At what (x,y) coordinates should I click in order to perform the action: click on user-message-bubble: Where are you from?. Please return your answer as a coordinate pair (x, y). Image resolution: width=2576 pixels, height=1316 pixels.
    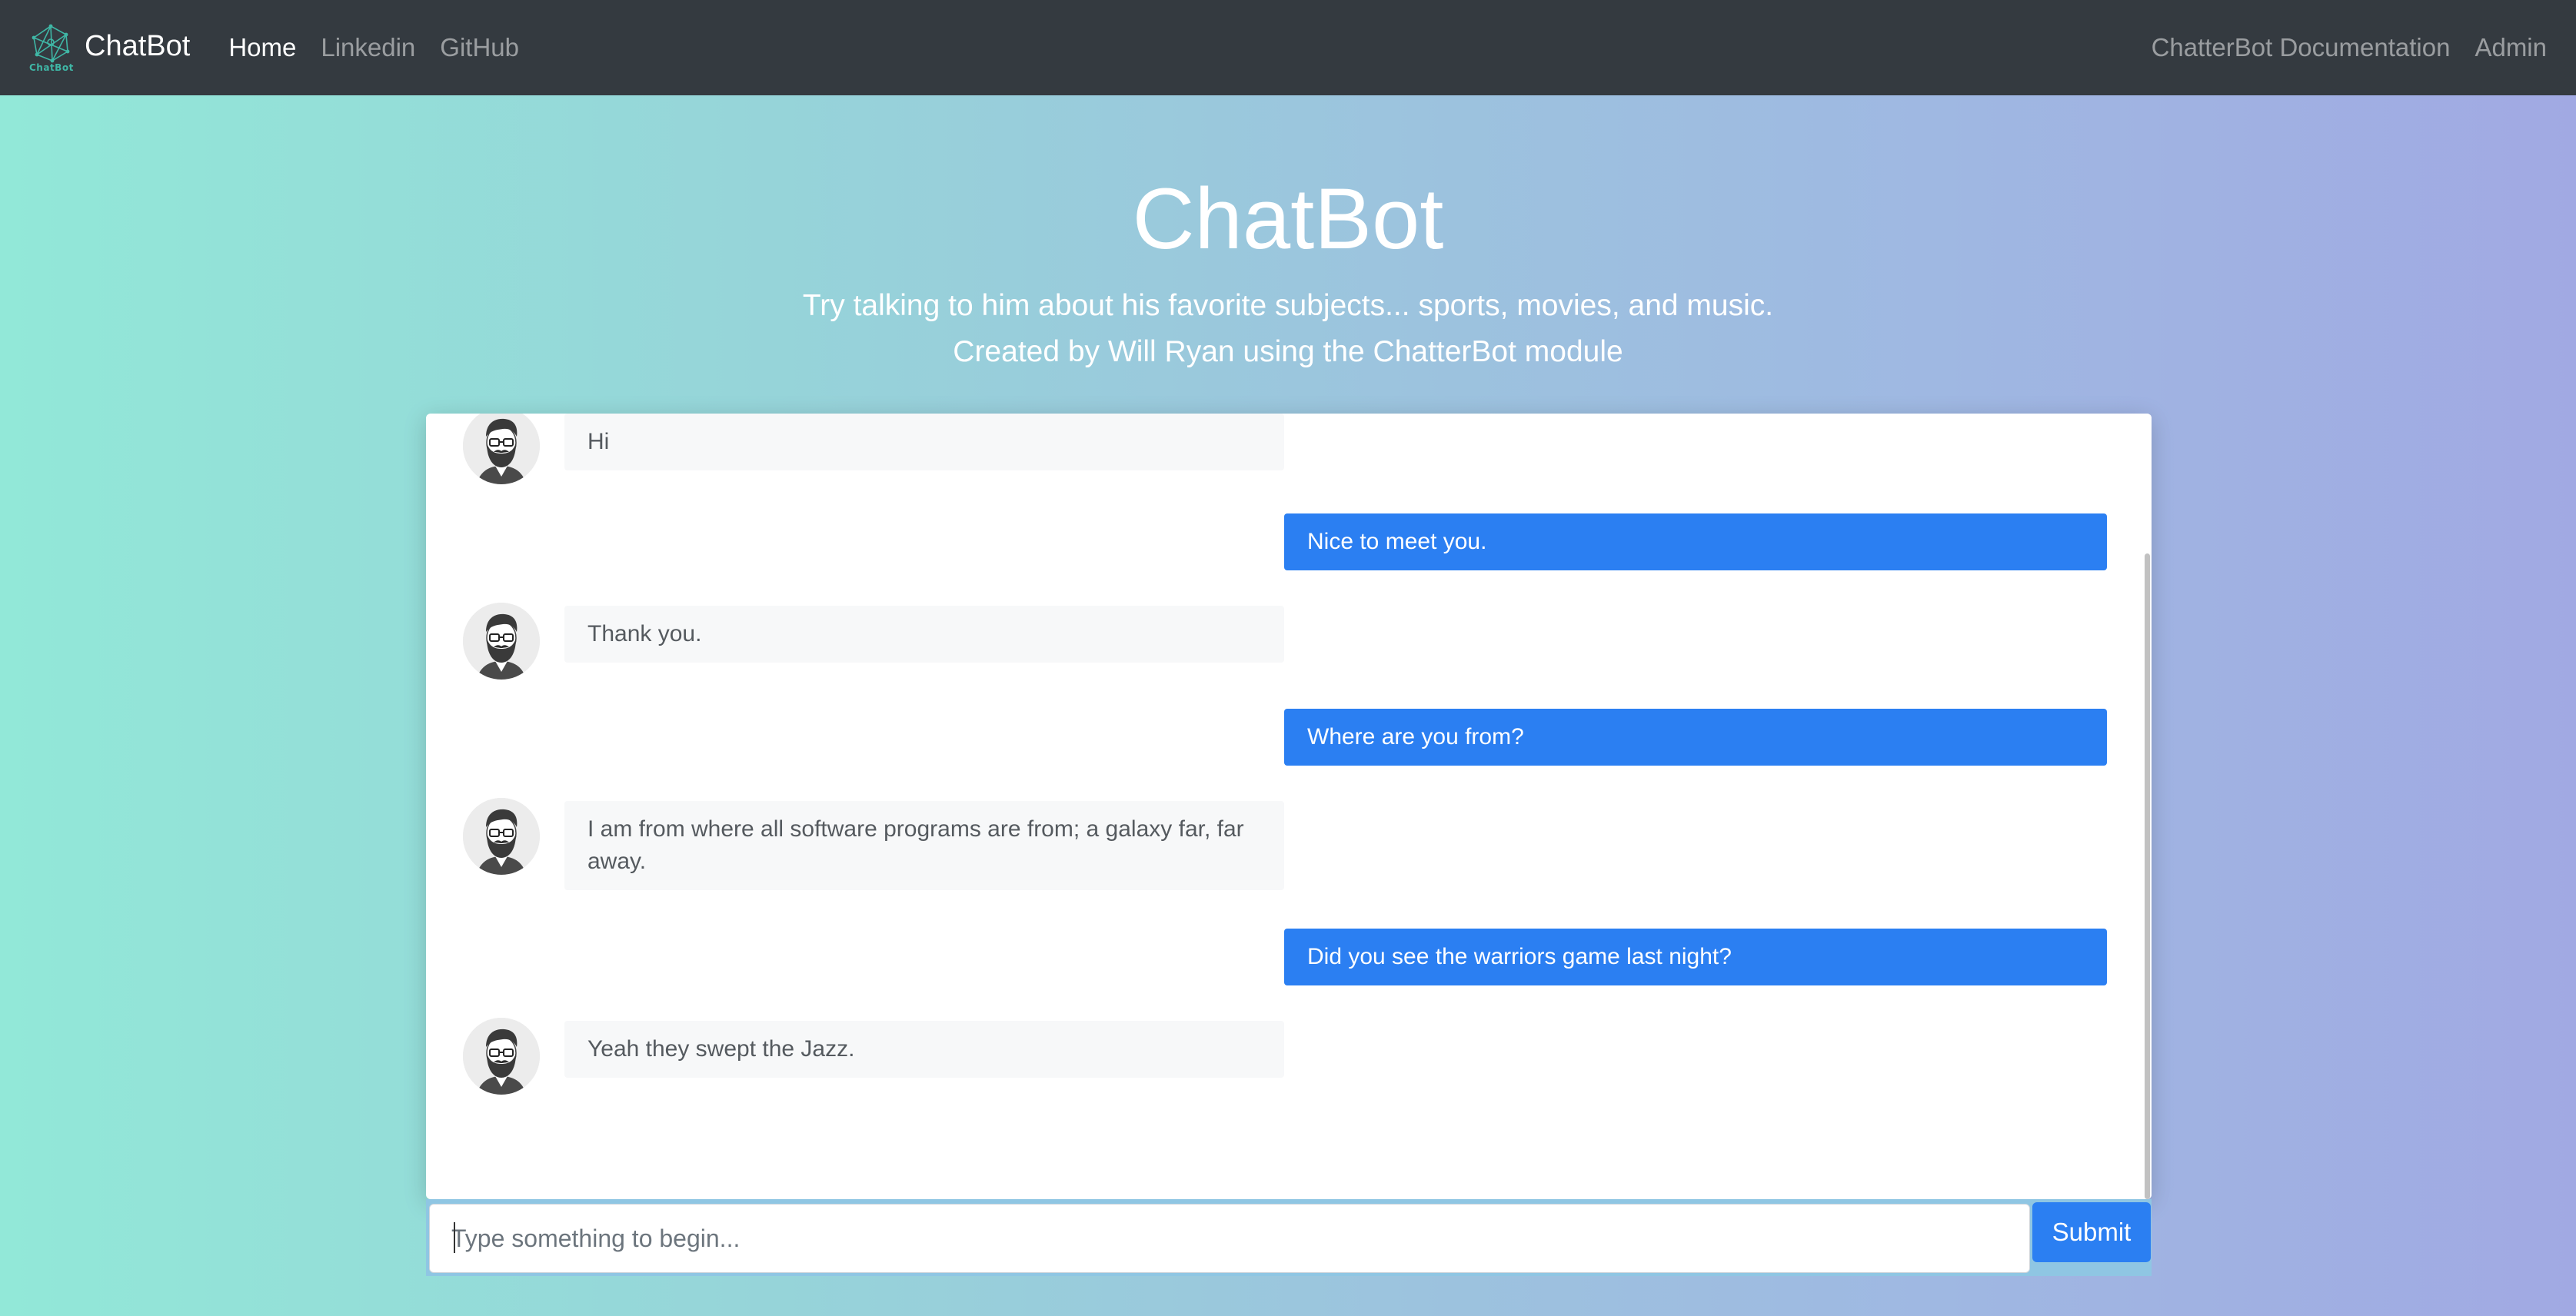
    Looking at the image, I should click on (1696, 738).